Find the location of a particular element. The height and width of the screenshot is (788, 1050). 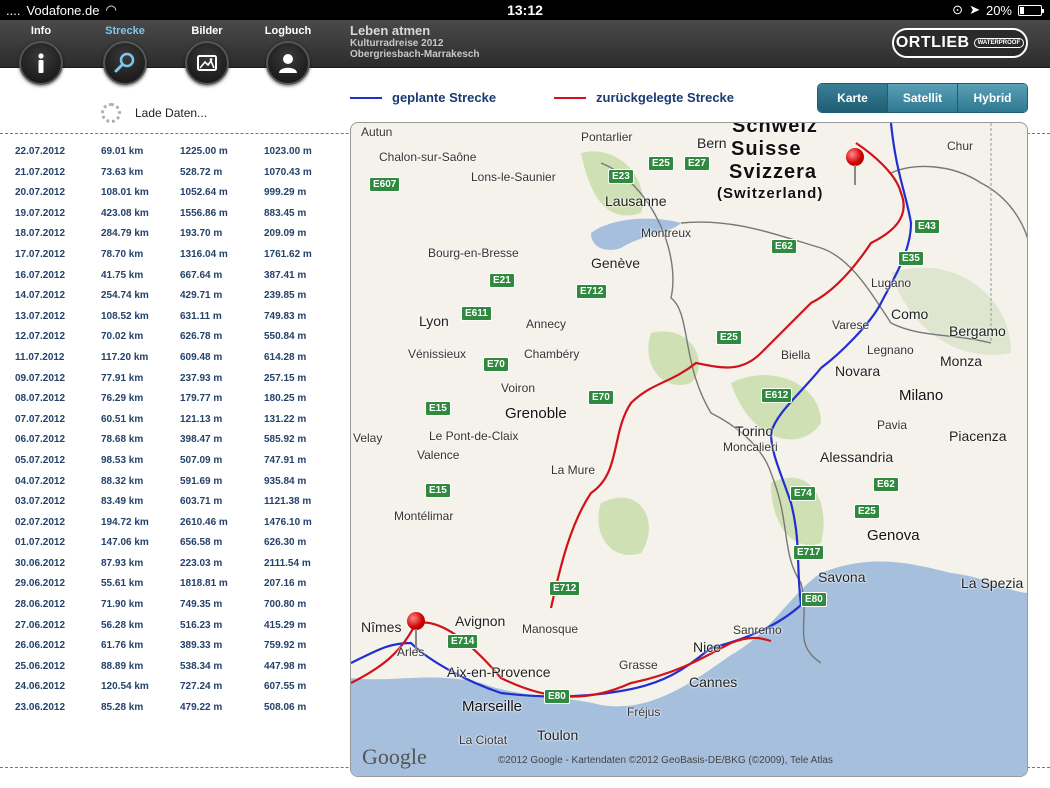

map-label: Grenoble is located at coordinates (536, 413).